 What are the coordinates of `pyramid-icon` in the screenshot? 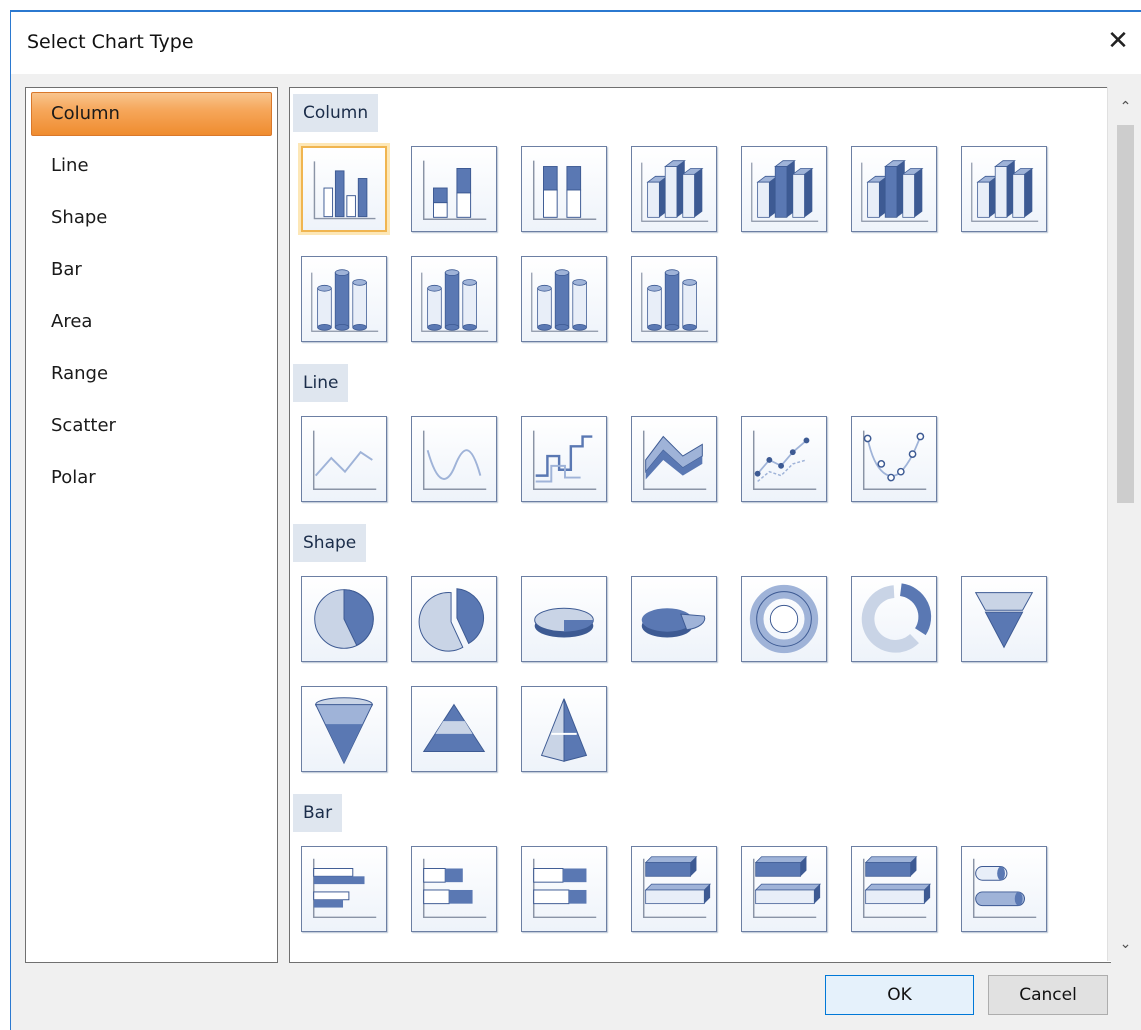 It's located at (454, 727).